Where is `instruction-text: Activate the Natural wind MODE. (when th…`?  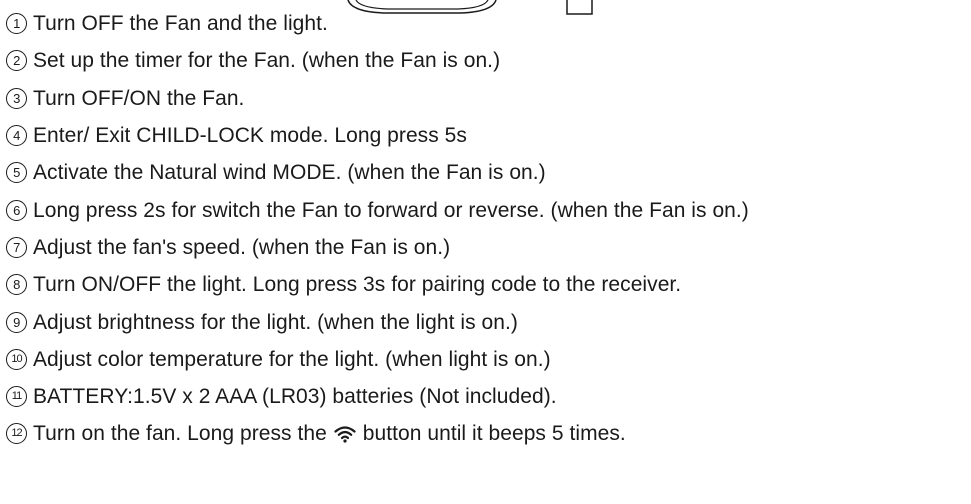
instruction-text: Activate the Natural wind MODE. (when th… is located at coordinates (289, 173).